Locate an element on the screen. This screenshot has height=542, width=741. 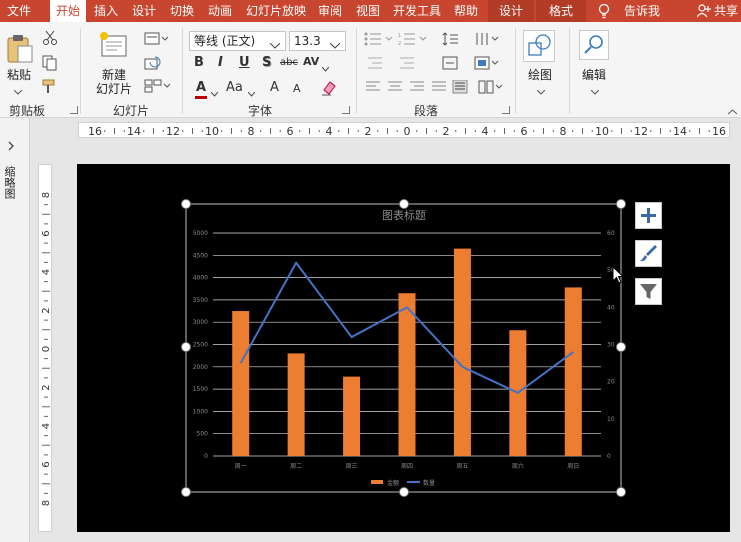
y-left-tick-label: 2000 is located at coordinates (200, 367).